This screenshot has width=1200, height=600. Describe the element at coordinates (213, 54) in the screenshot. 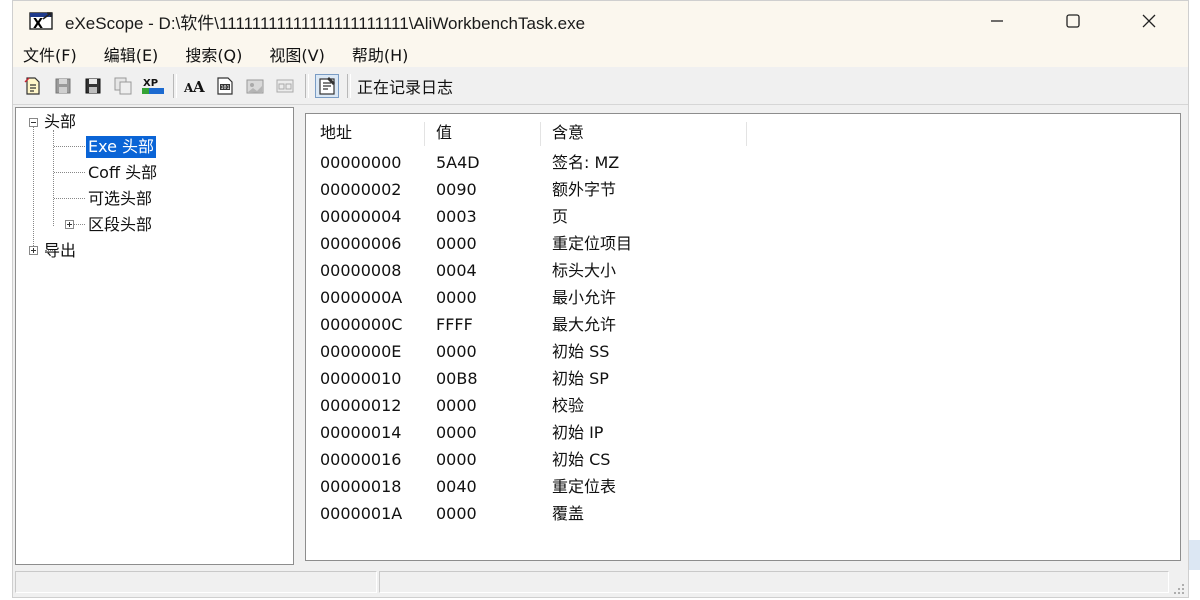

I see `menu-search: 搜索(Q)` at that location.